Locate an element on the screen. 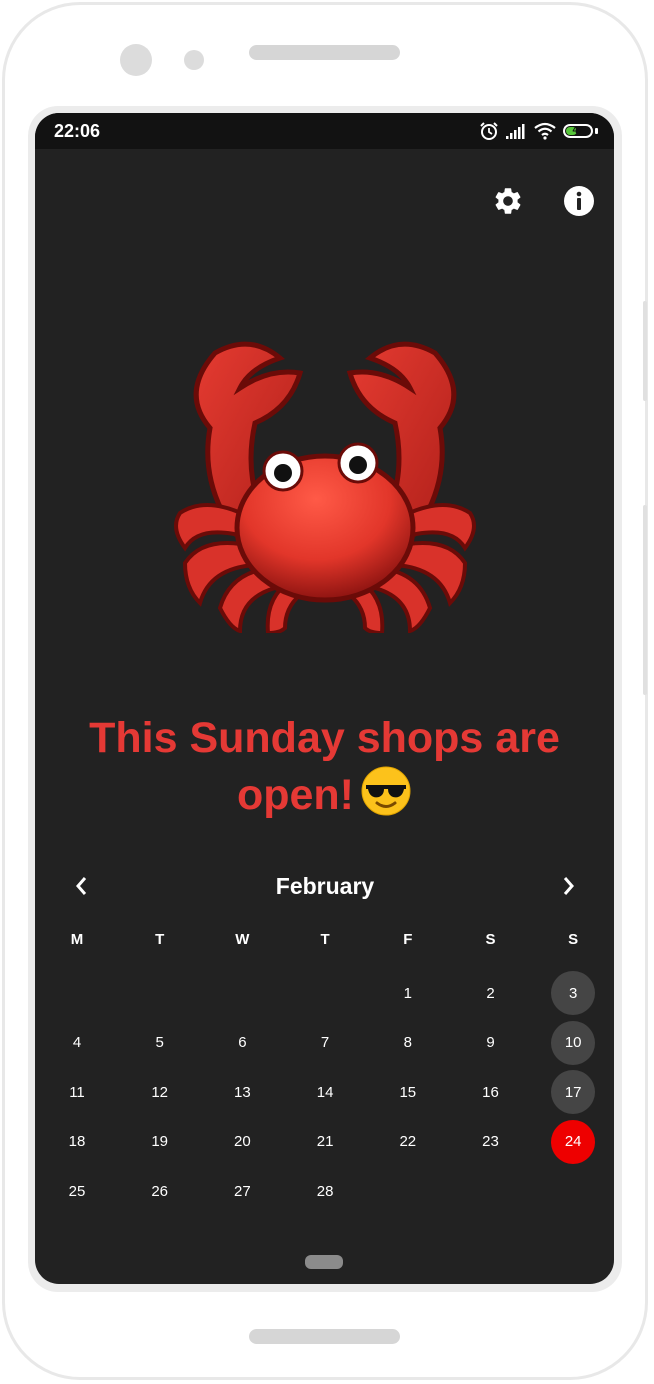 This screenshot has width=654, height=1384. calendar-day: 12 is located at coordinates (160, 1092).